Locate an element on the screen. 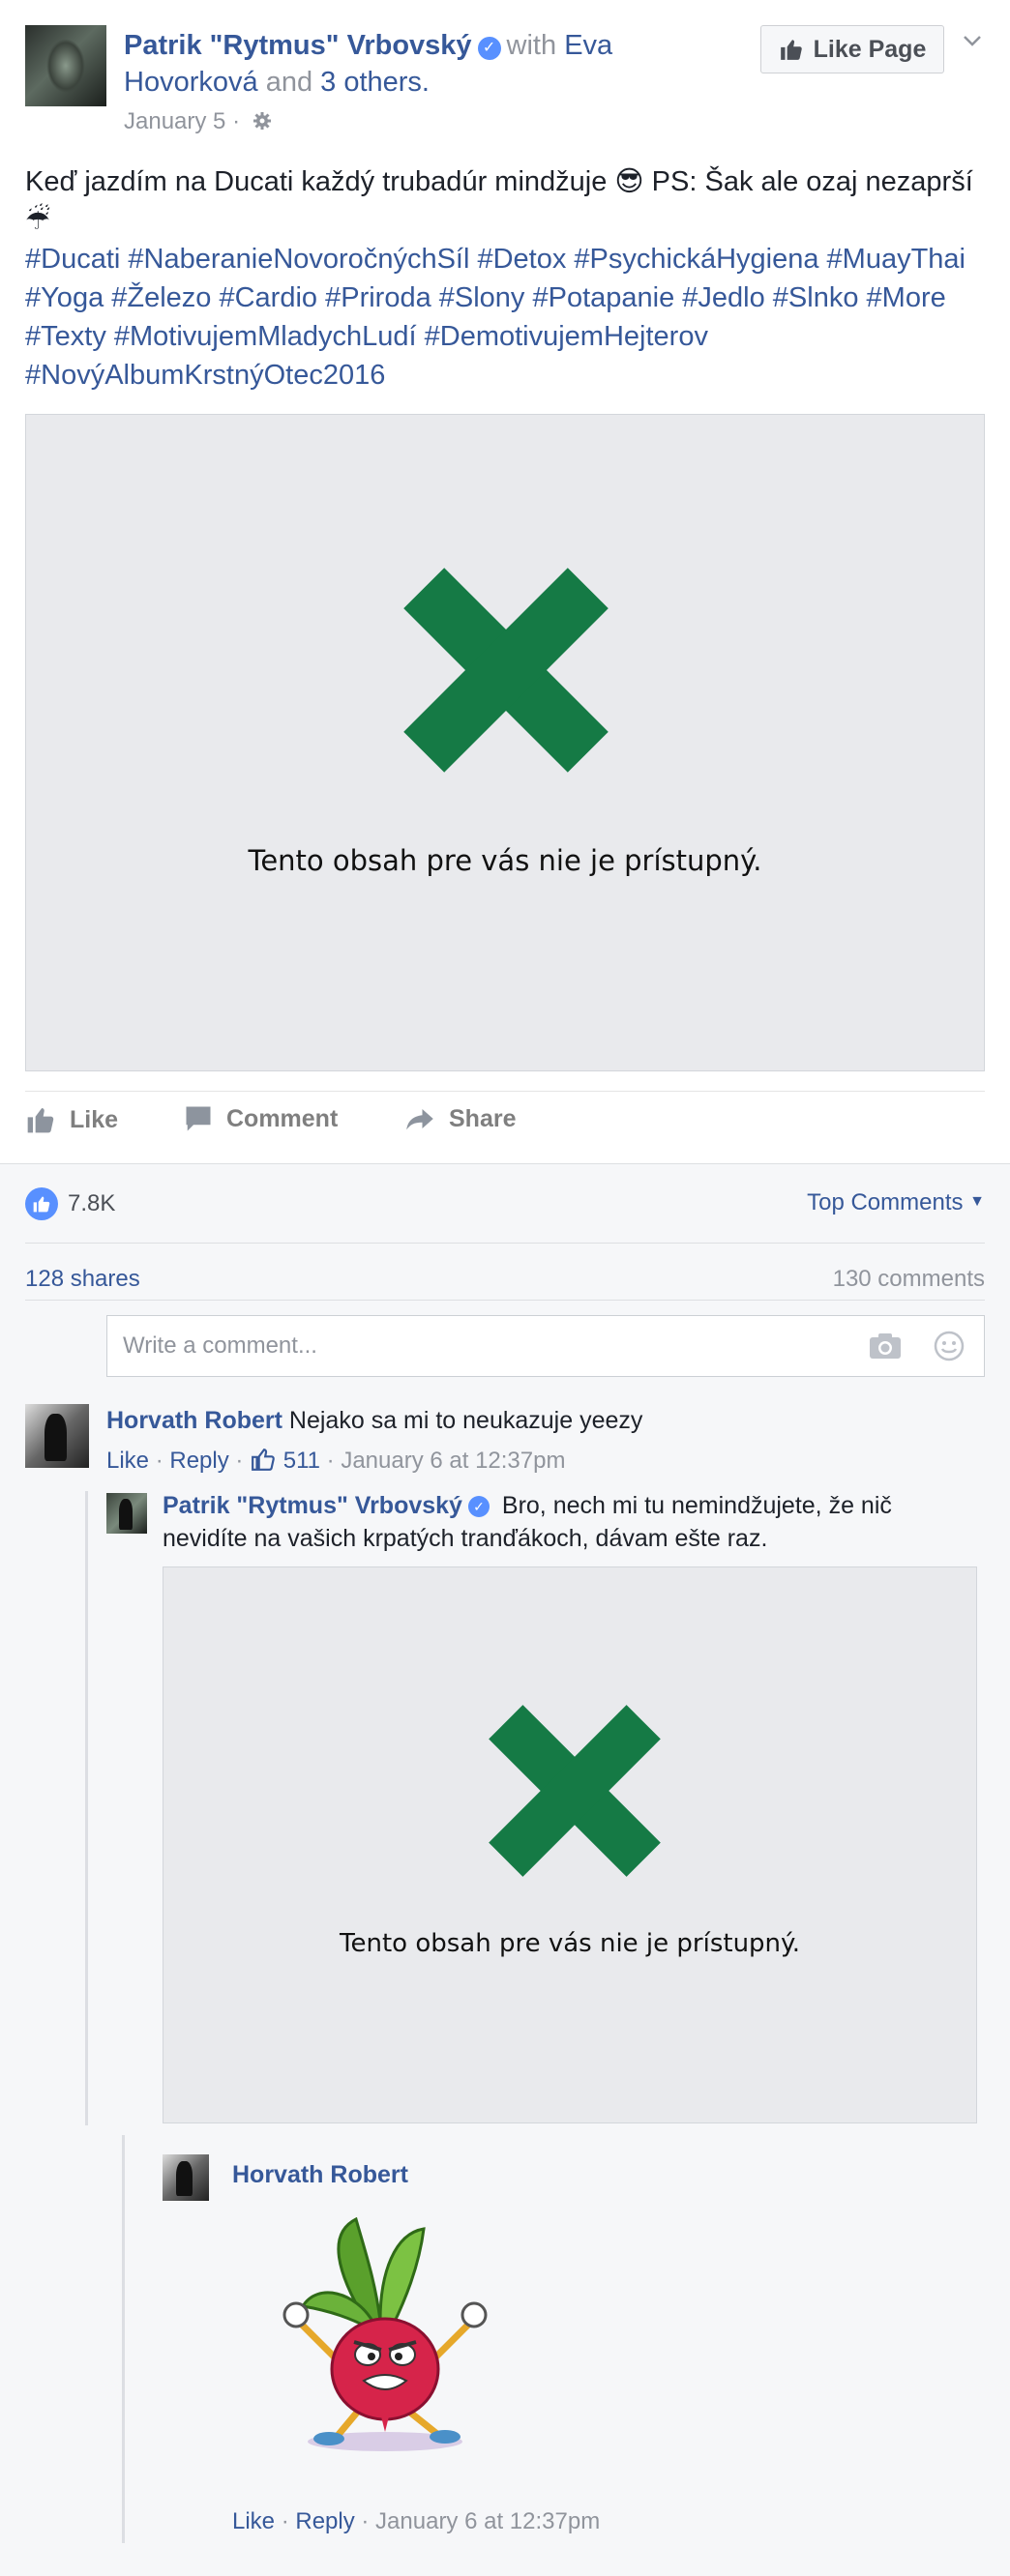  nested-reply-author: Horvath Robert is located at coordinates (320, 2174).